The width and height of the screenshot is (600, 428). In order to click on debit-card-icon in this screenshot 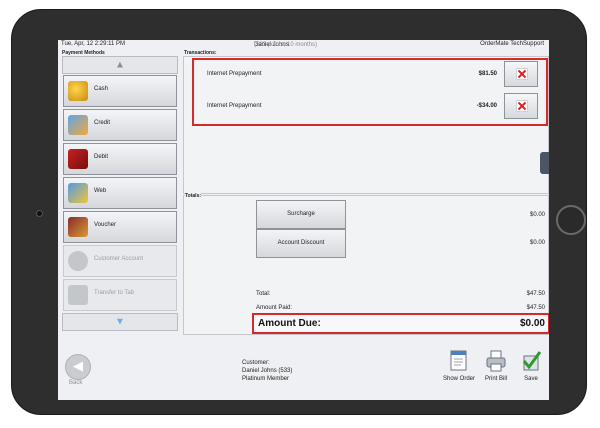, I will do `click(78, 159)`.